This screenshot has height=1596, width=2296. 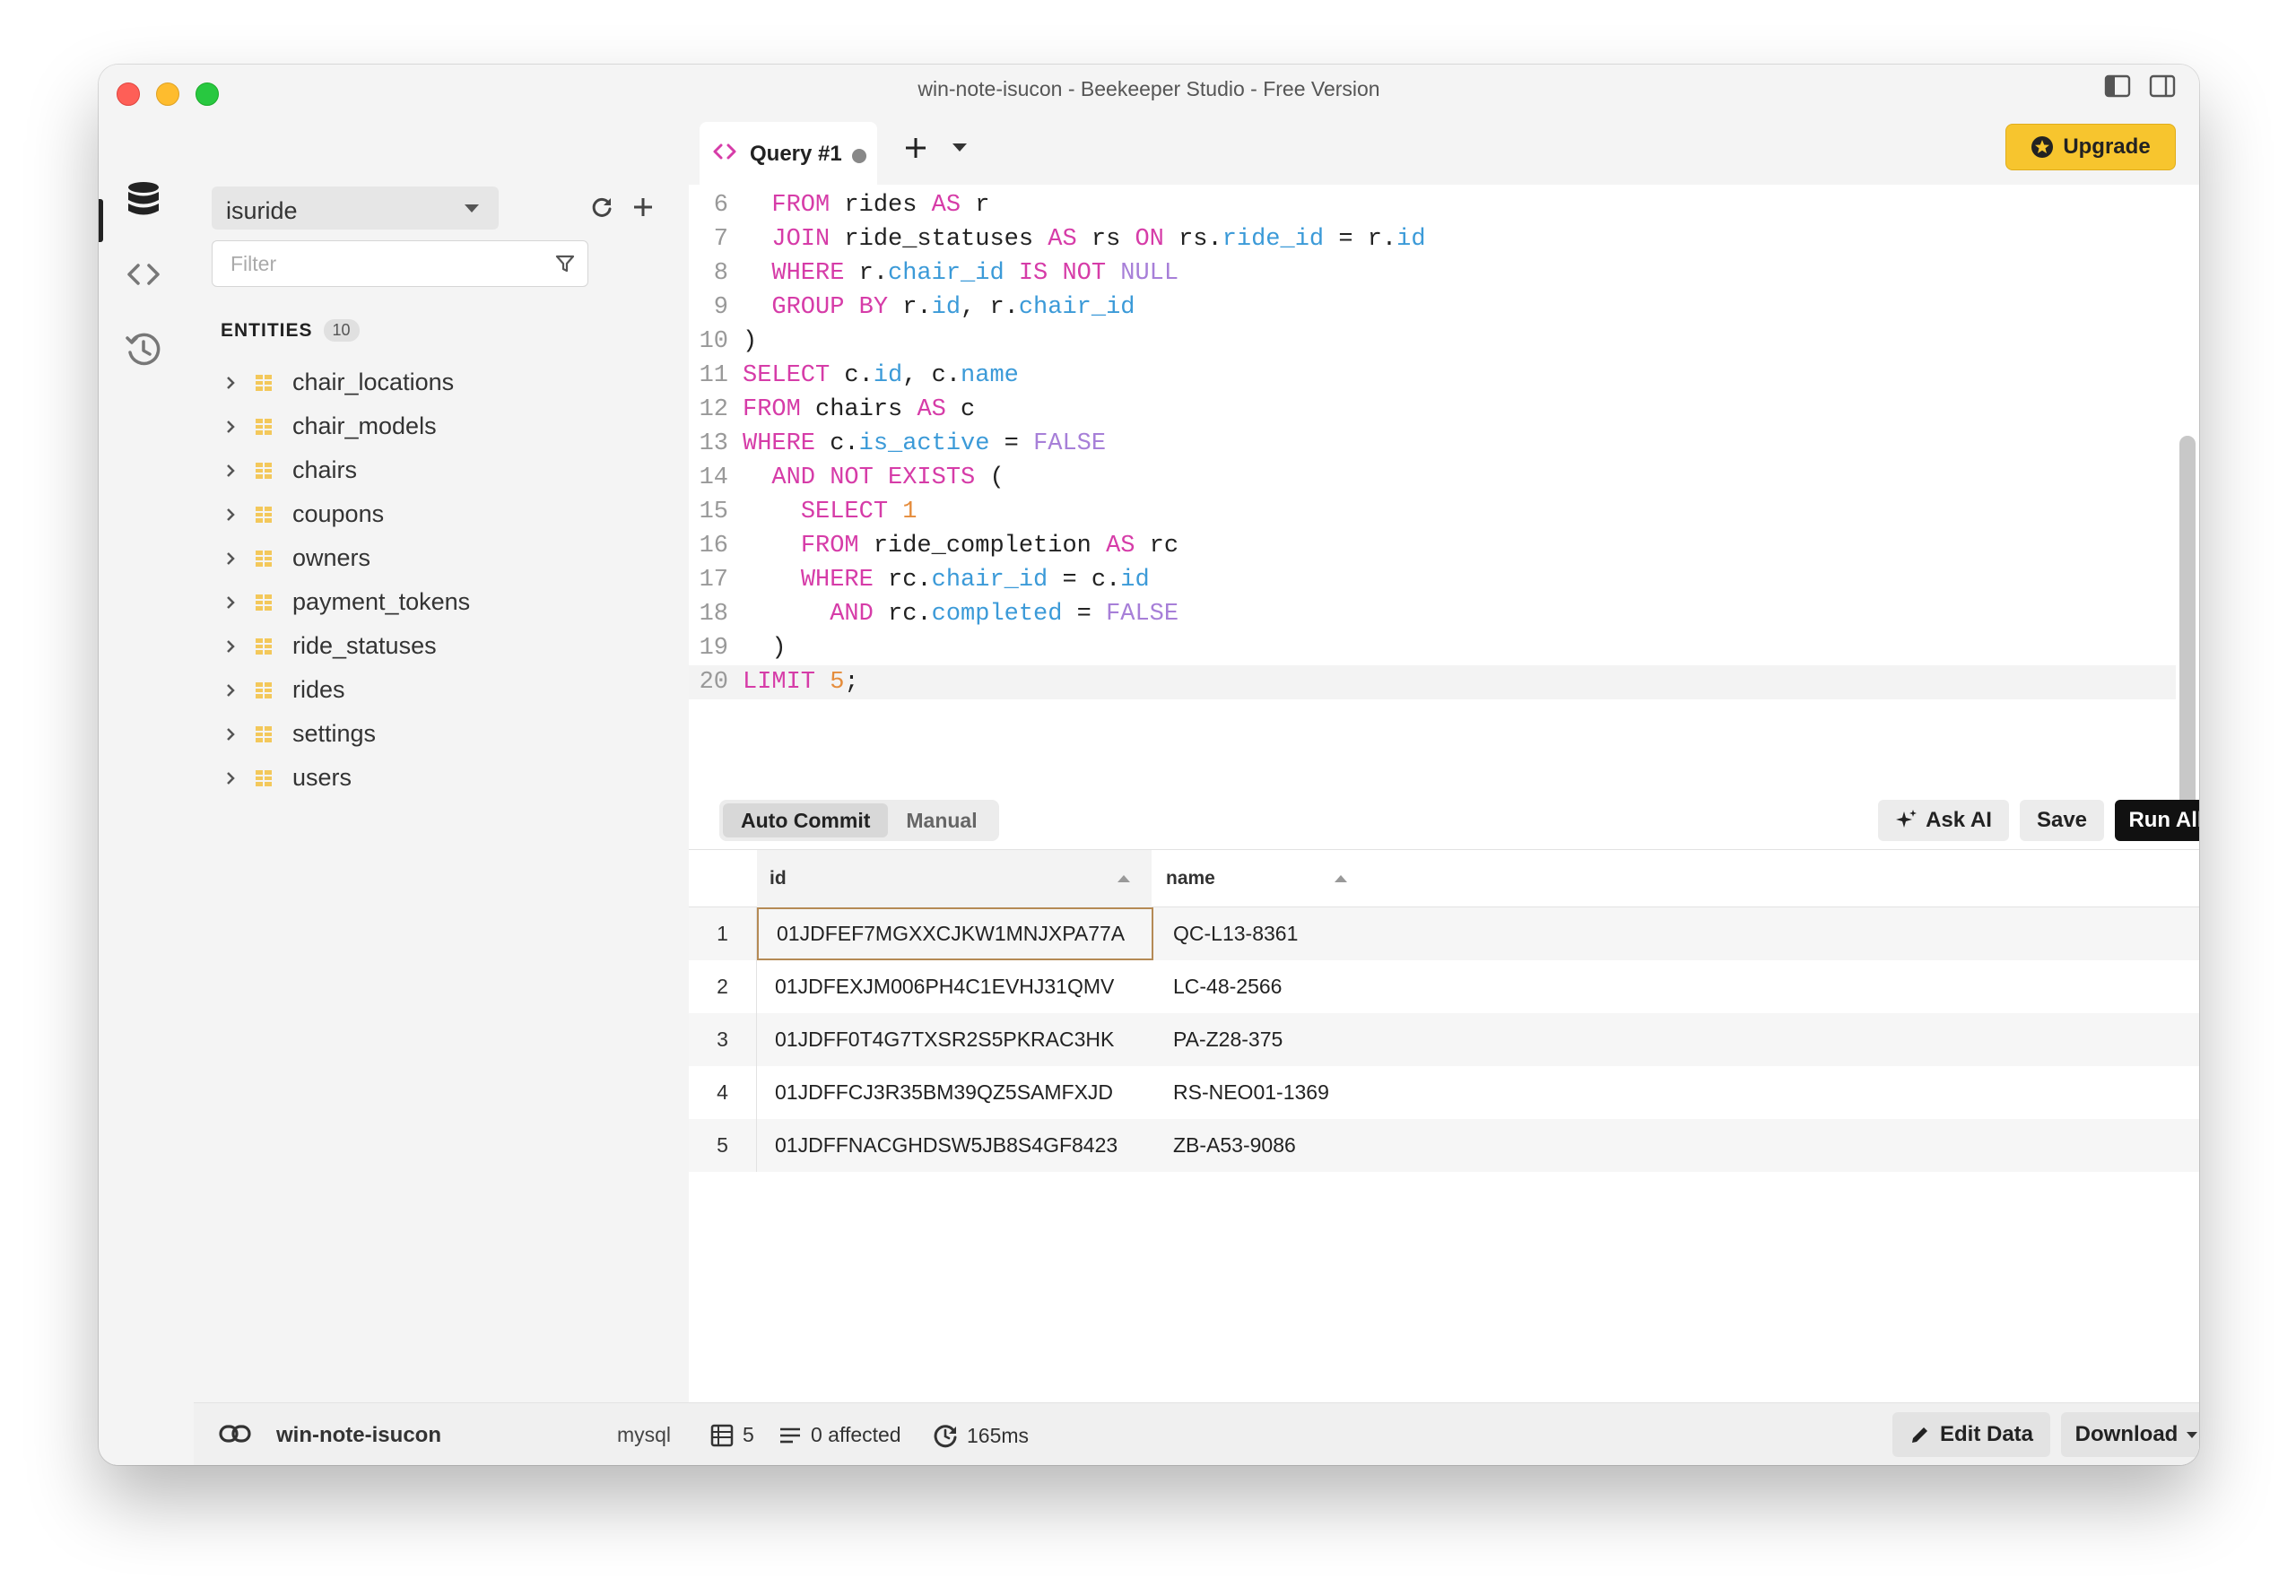 What do you see at coordinates (1444, 933) in the screenshot?
I see `table-row: 1 01JDFEF7MGXXCJKW1MNJXPA77A QC-L13-8361` at bounding box center [1444, 933].